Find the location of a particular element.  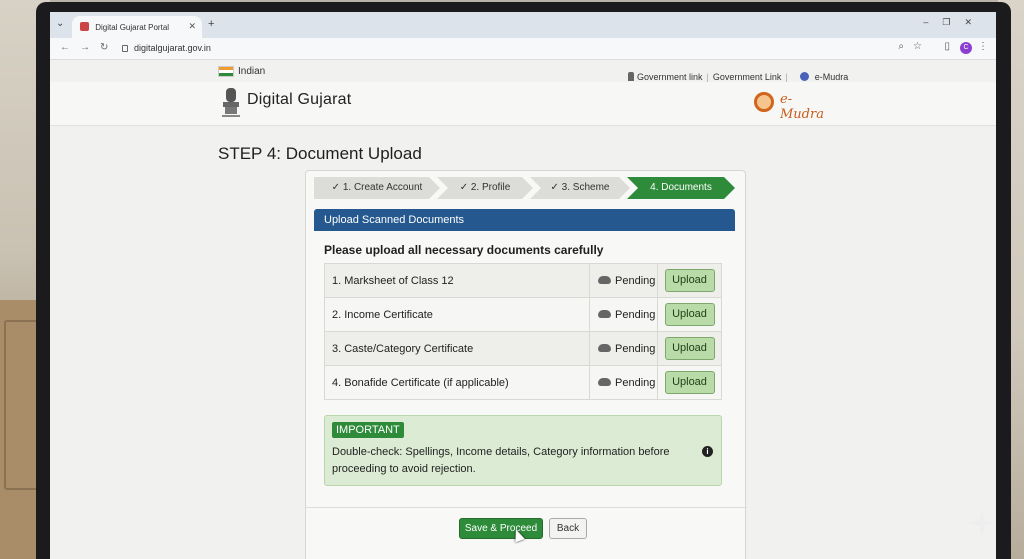

emudra-logo: e-Mudra is located at coordinates (794, 107).